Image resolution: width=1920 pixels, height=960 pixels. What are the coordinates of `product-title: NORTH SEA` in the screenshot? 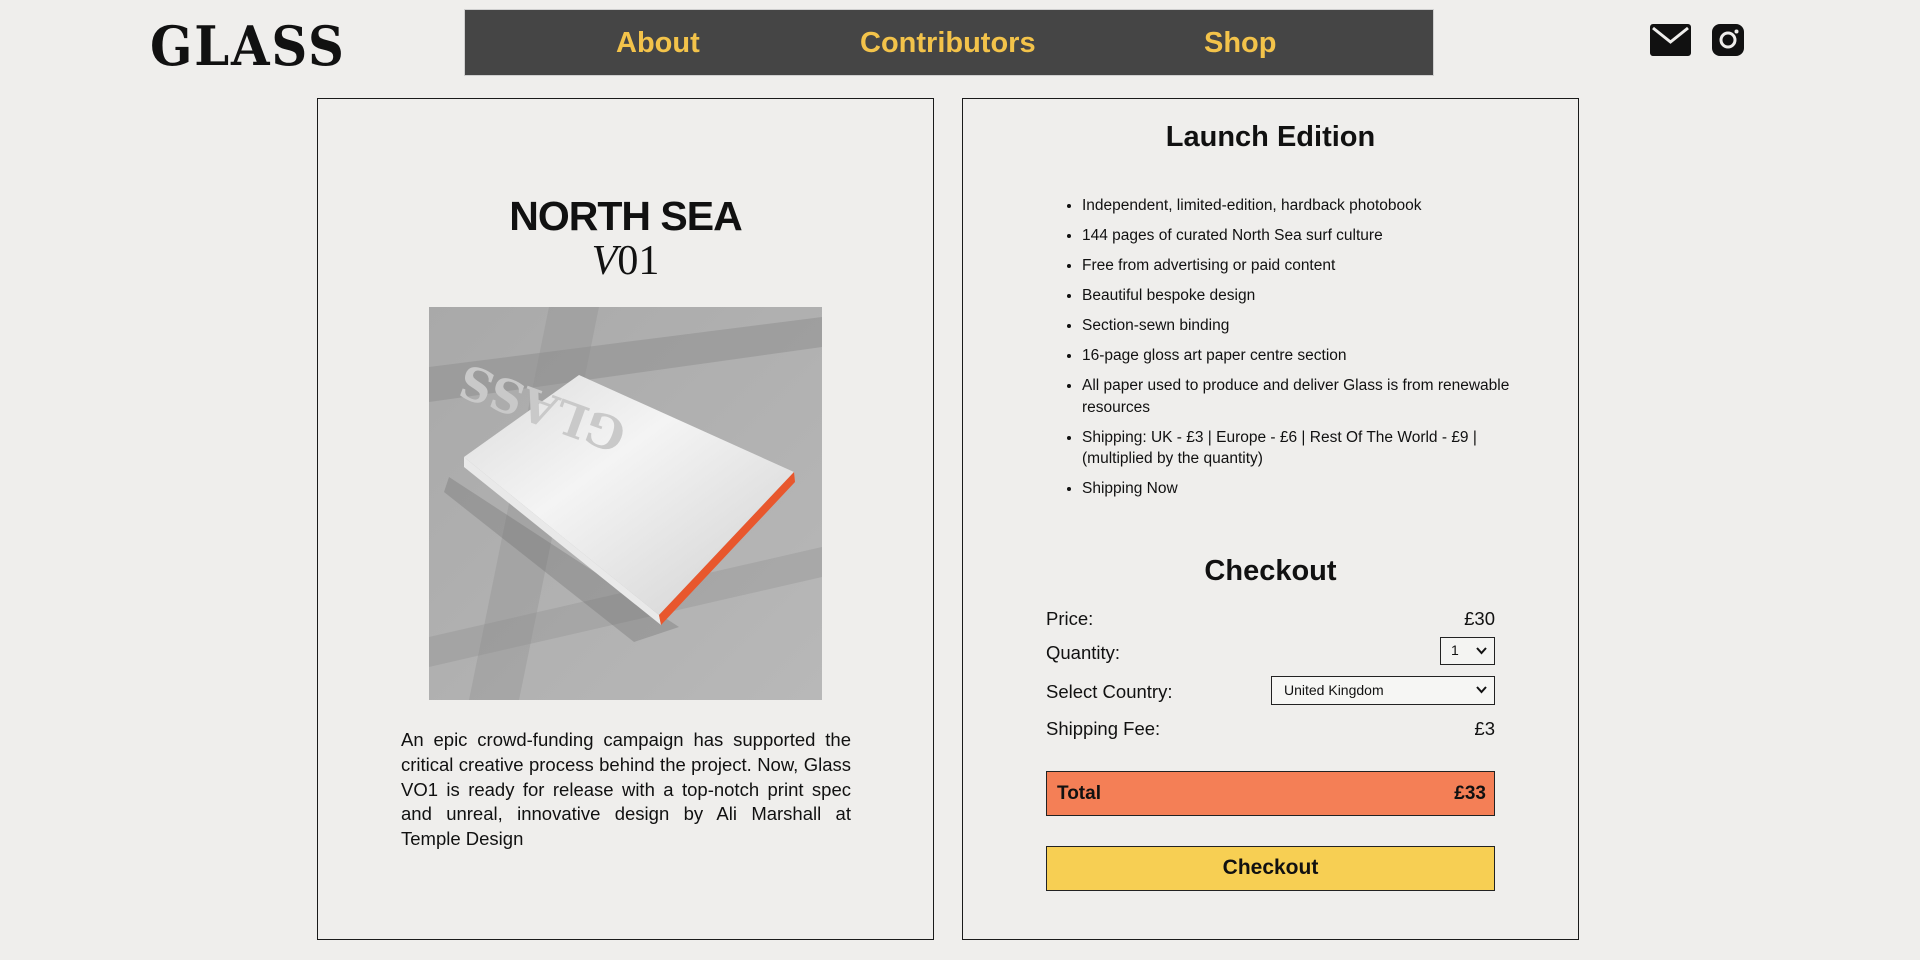 It's located at (625, 216).